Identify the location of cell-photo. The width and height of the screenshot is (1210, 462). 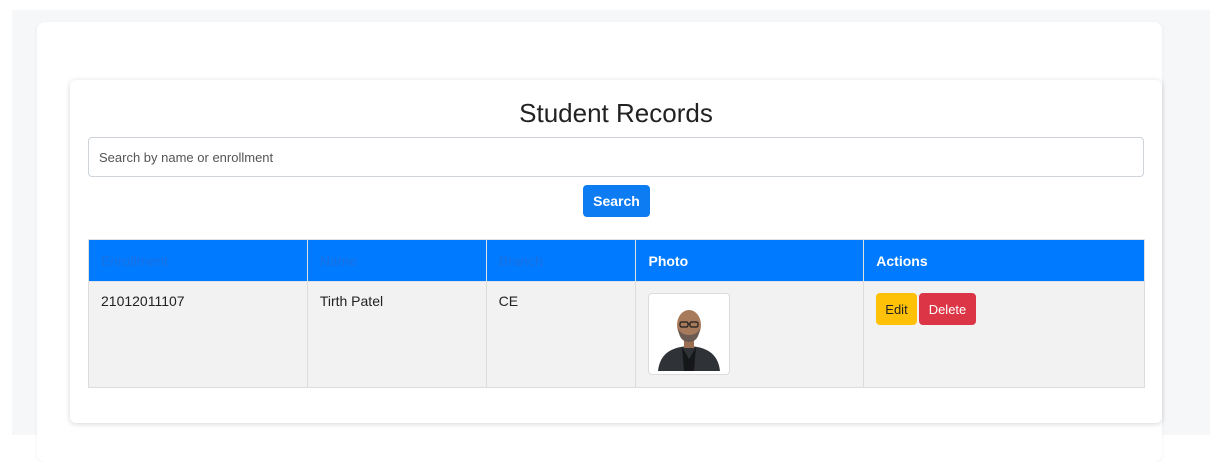
(750, 334).